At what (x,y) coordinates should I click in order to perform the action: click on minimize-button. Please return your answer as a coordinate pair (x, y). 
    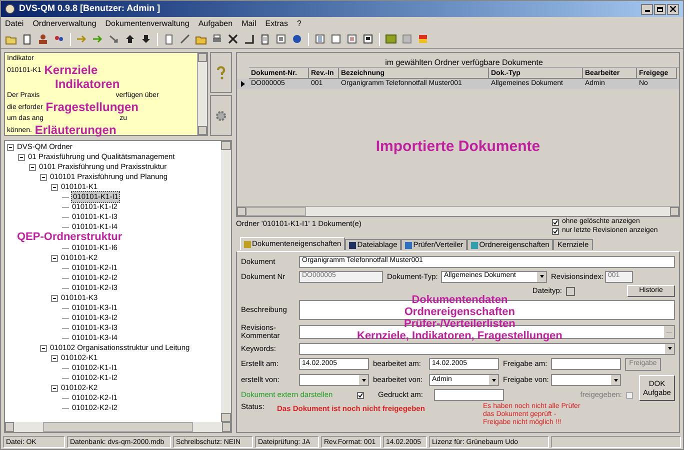
    Looking at the image, I should click on (647, 9).